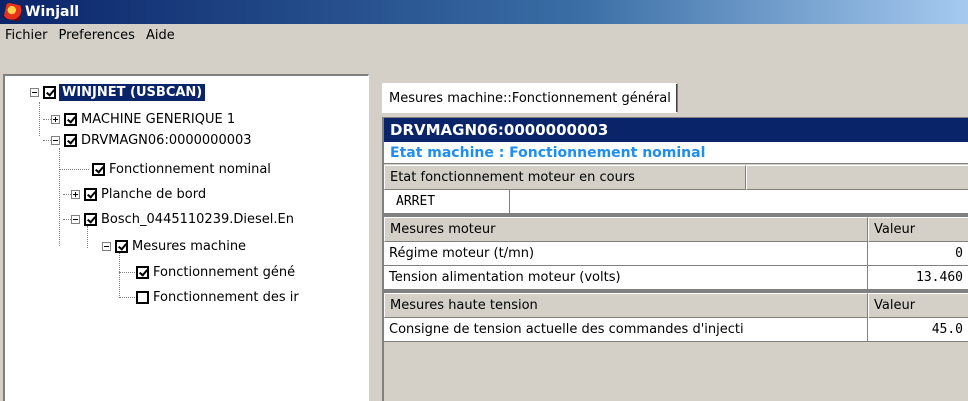 The width and height of the screenshot is (968, 401). I want to click on tree-node-drvmagn06: DRVMAGN06:0000000003, so click(152, 140).